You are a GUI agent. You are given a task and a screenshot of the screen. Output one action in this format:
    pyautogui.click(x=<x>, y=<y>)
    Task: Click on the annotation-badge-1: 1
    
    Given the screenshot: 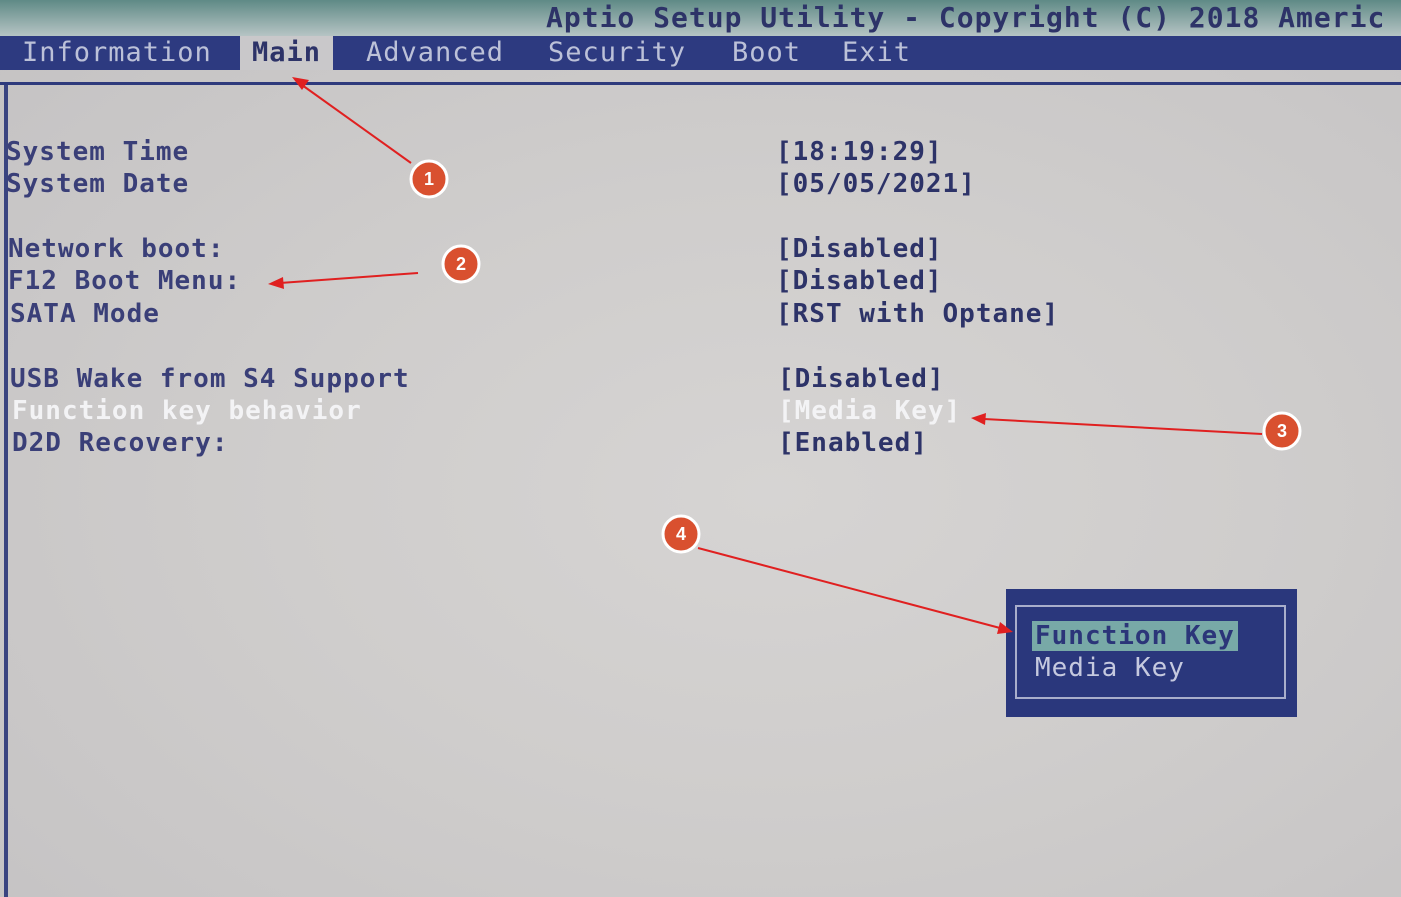 What is the action you would take?
    pyautogui.click(x=429, y=179)
    